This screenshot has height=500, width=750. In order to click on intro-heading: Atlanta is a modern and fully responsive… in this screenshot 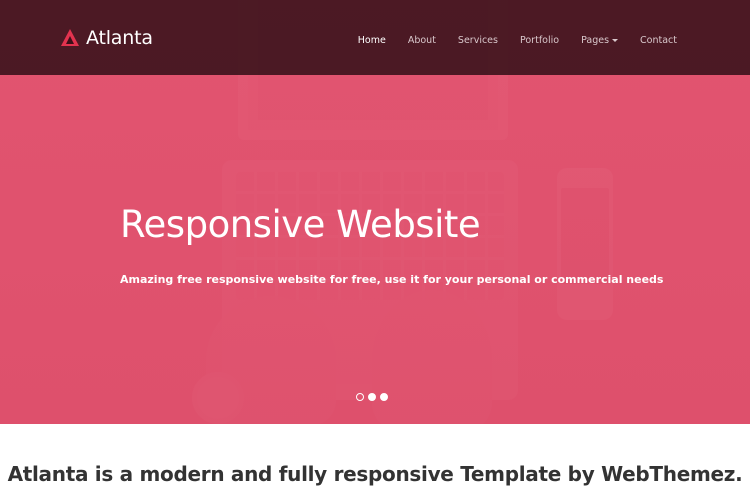, I will do `click(375, 474)`.